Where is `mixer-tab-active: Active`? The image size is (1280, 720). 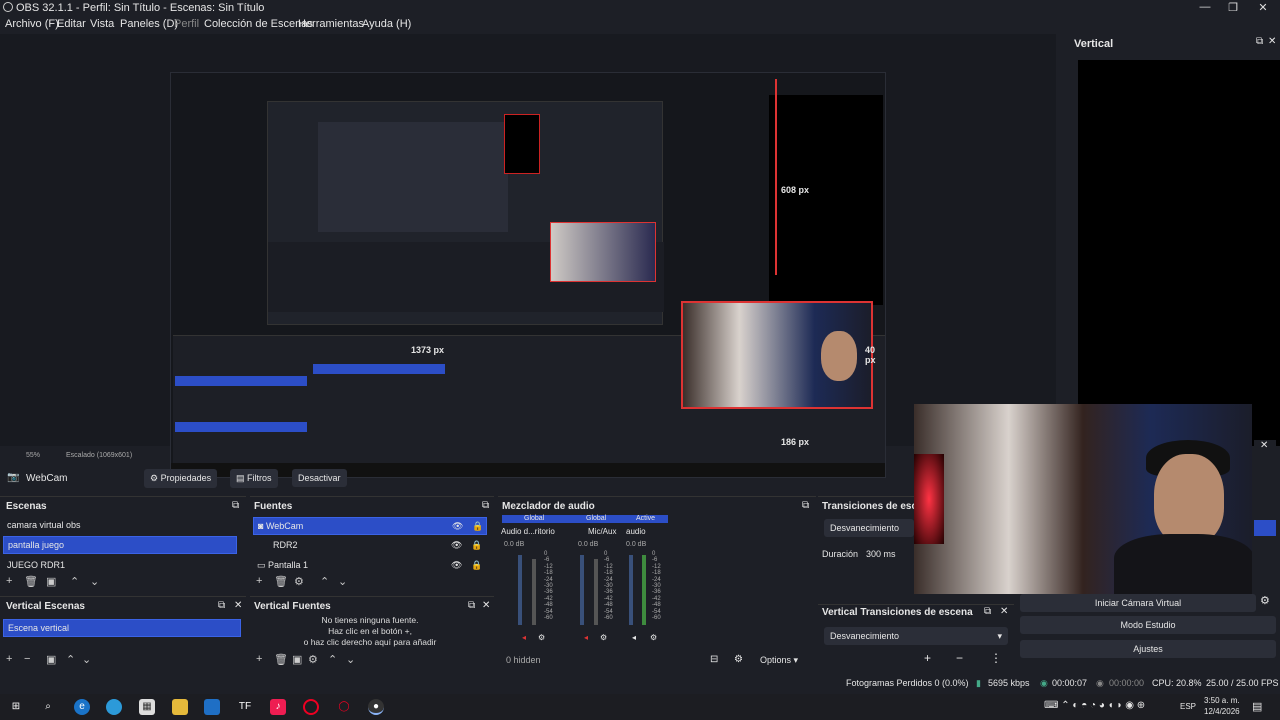
mixer-tab-active: Active is located at coordinates (645, 518).